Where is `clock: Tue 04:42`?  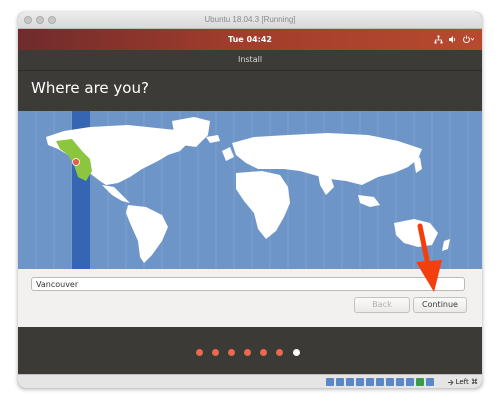
clock: Tue 04:42 is located at coordinates (250, 39).